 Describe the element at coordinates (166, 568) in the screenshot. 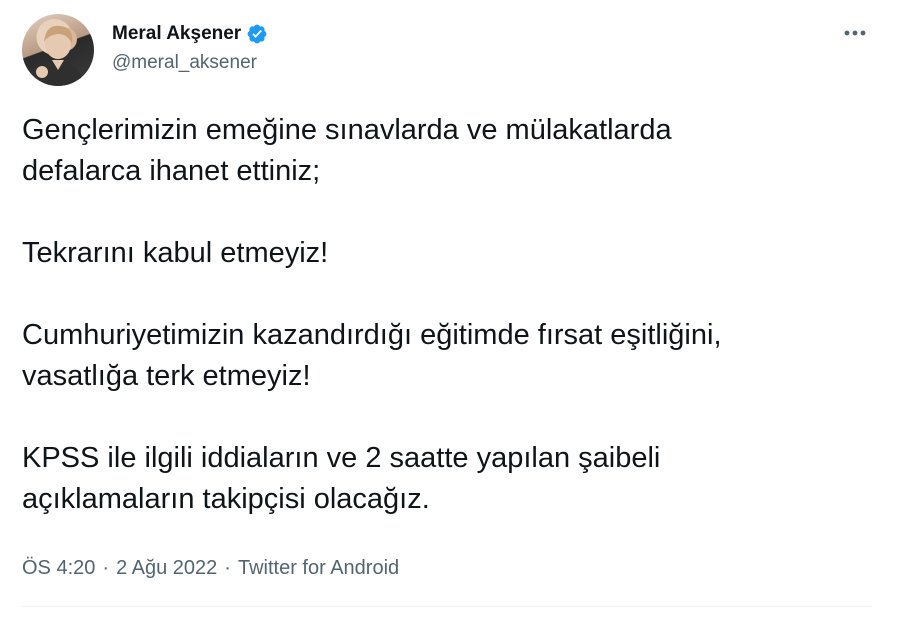

I see `tweet-date: 2 Ağu 2022` at that location.